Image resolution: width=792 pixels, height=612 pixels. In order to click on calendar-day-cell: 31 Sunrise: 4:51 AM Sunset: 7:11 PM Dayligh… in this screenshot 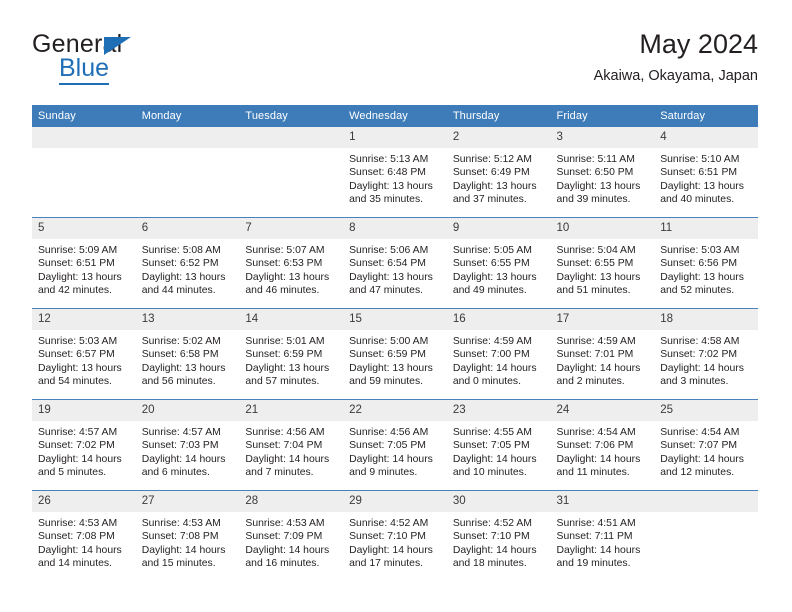, I will do `click(602, 535)`.